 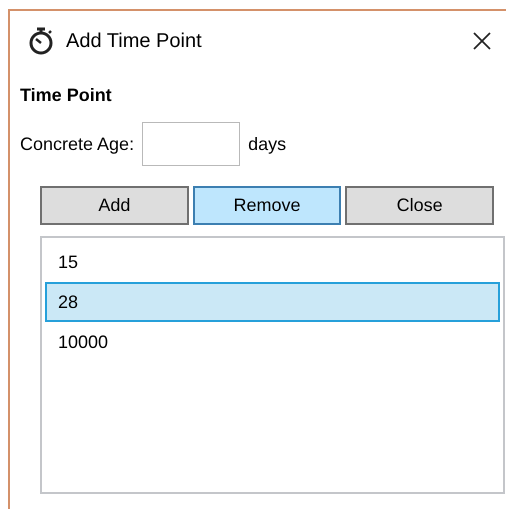 What do you see at coordinates (191, 144) in the screenshot?
I see `age-input-field` at bounding box center [191, 144].